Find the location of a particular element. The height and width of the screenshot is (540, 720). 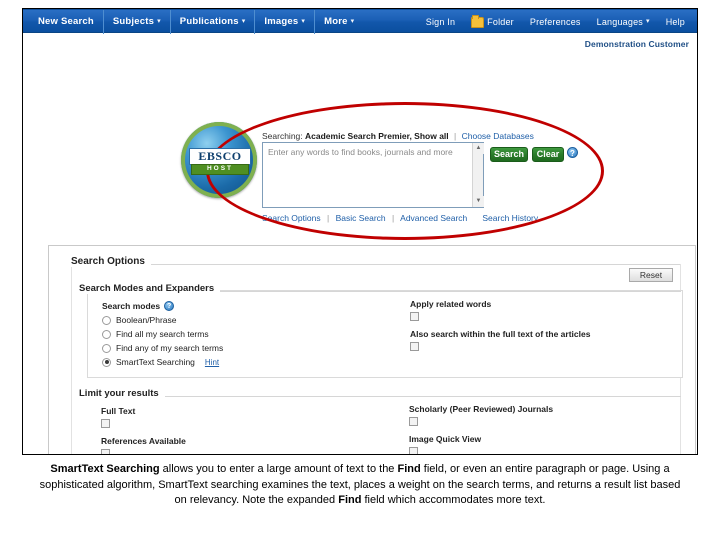

nav-item-label: More is located at coordinates (336, 21).